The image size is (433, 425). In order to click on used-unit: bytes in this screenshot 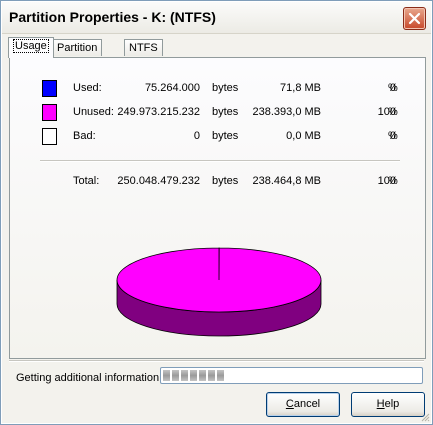, I will do `click(225, 88)`.